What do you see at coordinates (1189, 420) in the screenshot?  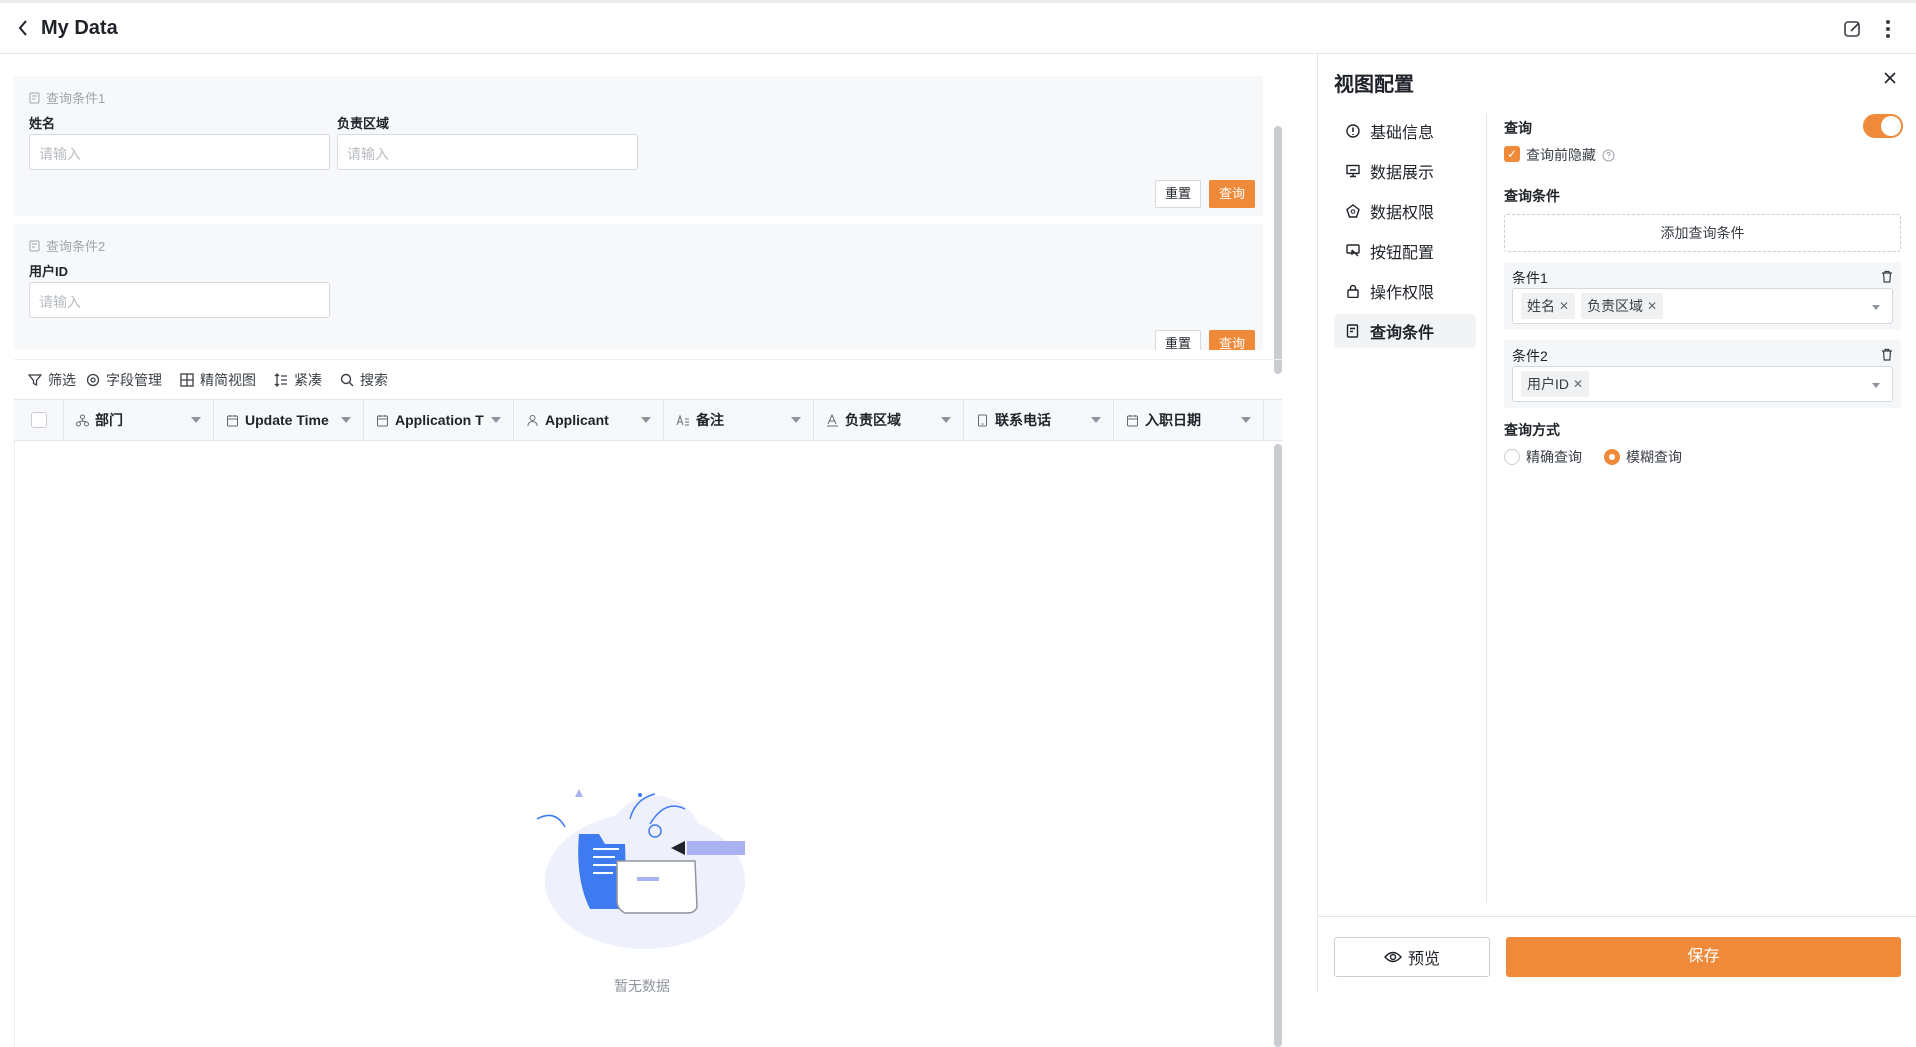 I see `column-header: 入职日期` at bounding box center [1189, 420].